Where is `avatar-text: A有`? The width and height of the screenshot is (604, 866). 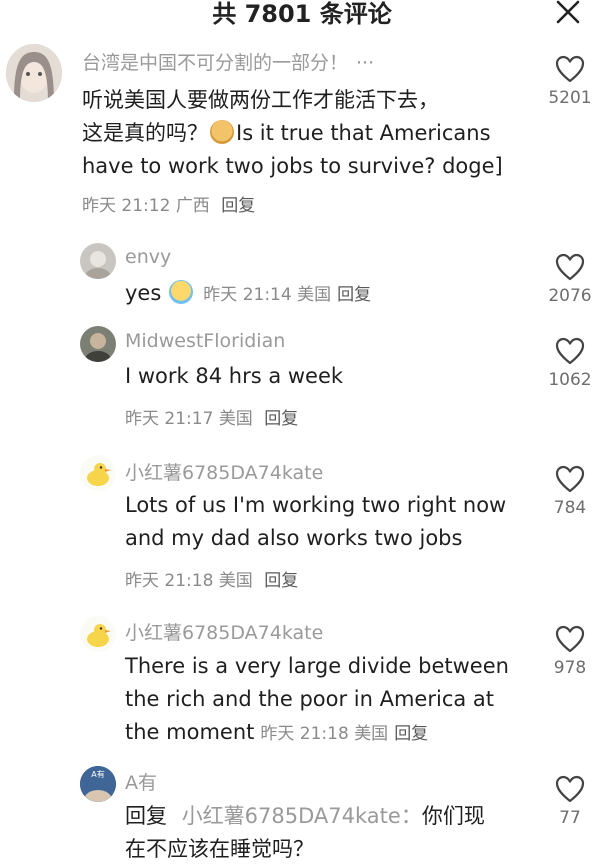 avatar-text: A有 is located at coordinates (97, 774).